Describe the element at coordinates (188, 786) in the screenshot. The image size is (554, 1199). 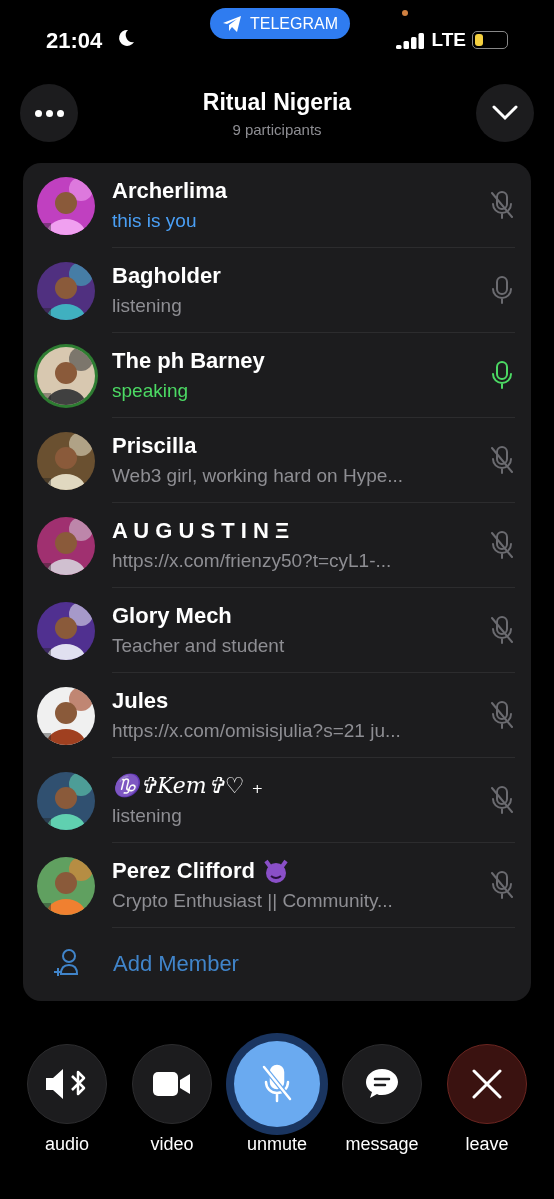
I see `participant-name: ♑✞Kem✞♡ ₊` at that location.